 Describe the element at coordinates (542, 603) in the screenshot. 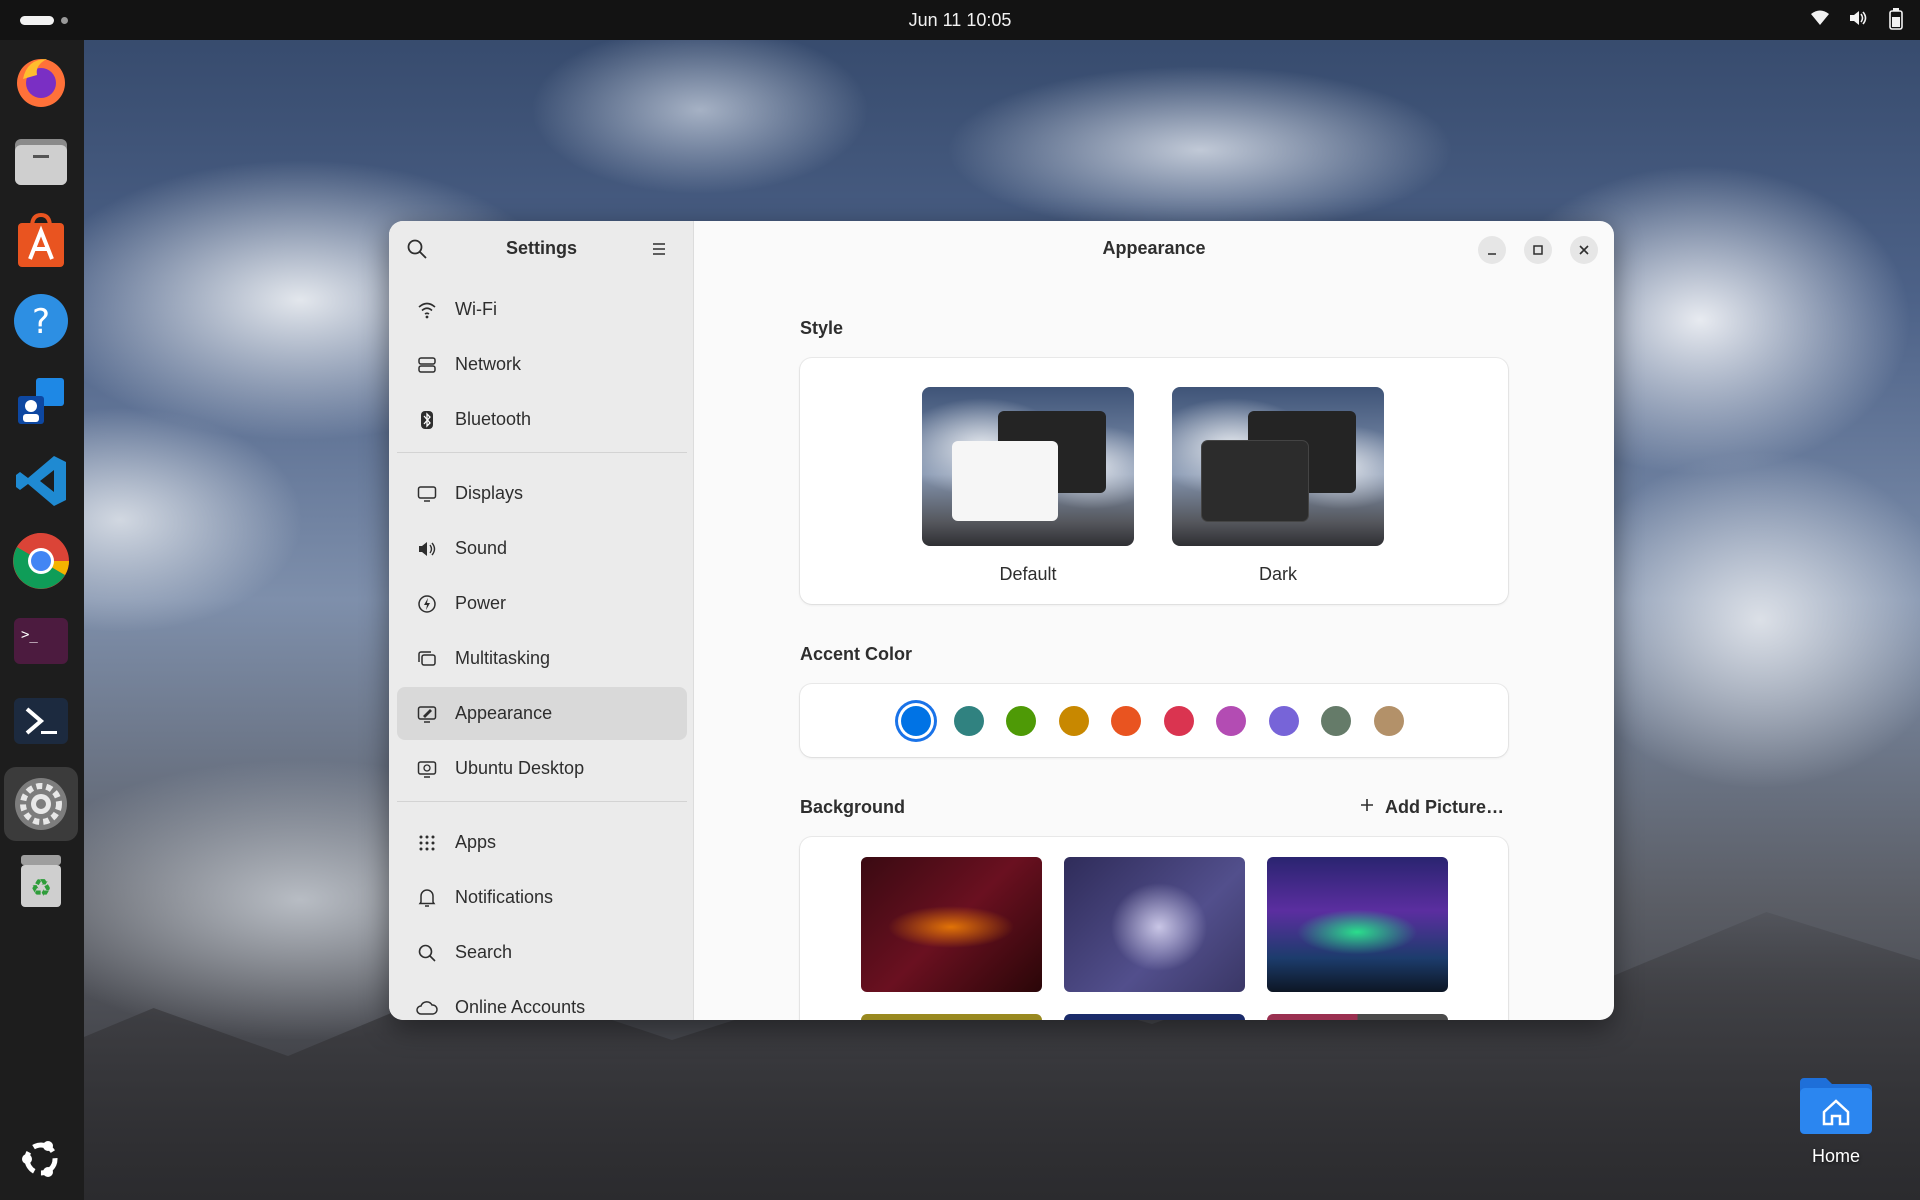

I see `sidebar-item-power: Power` at that location.